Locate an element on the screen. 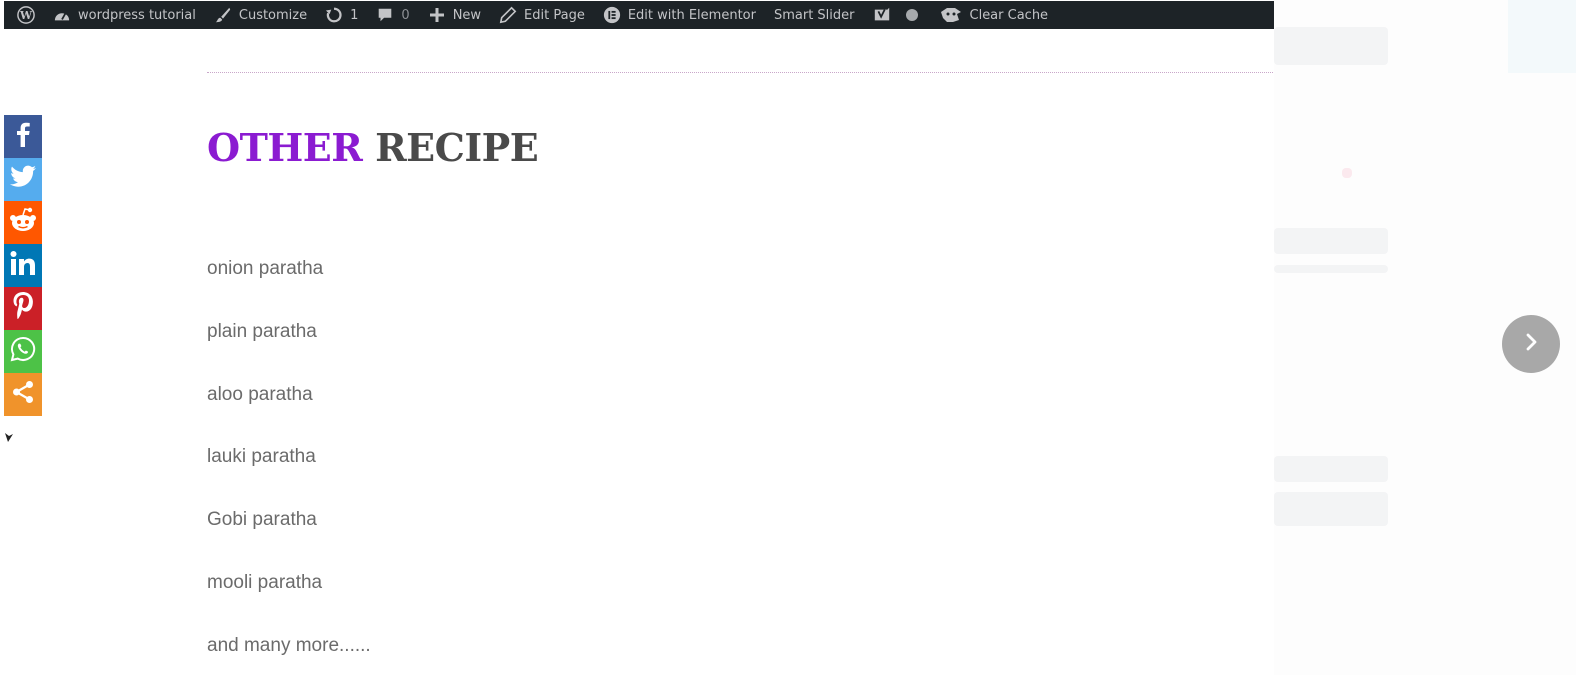 This screenshot has width=1576, height=675. ghost-dot is located at coordinates (1347, 173).